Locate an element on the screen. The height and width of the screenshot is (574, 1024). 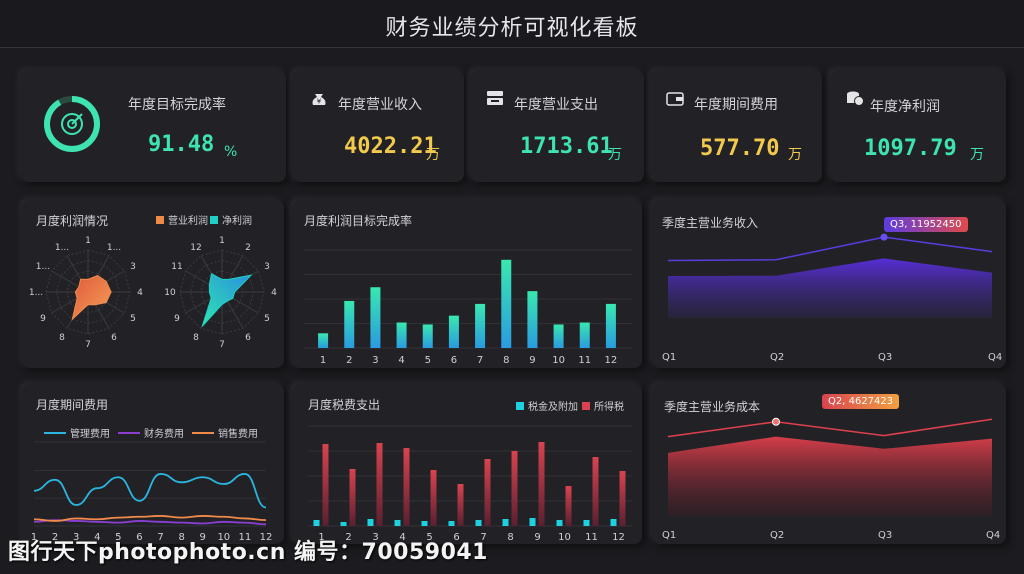
kpi-label: 年度目标完成率 is located at coordinates (177, 105).